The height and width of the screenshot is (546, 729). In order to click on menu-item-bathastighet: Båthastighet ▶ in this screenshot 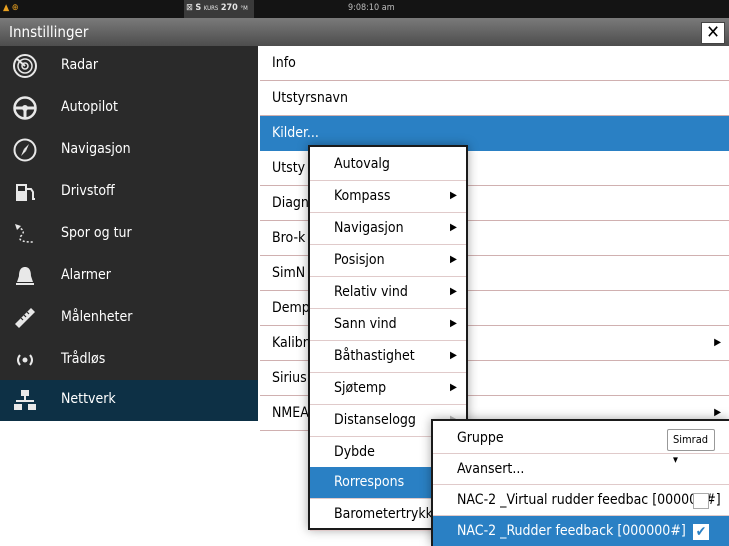, I will do `click(388, 357)`.